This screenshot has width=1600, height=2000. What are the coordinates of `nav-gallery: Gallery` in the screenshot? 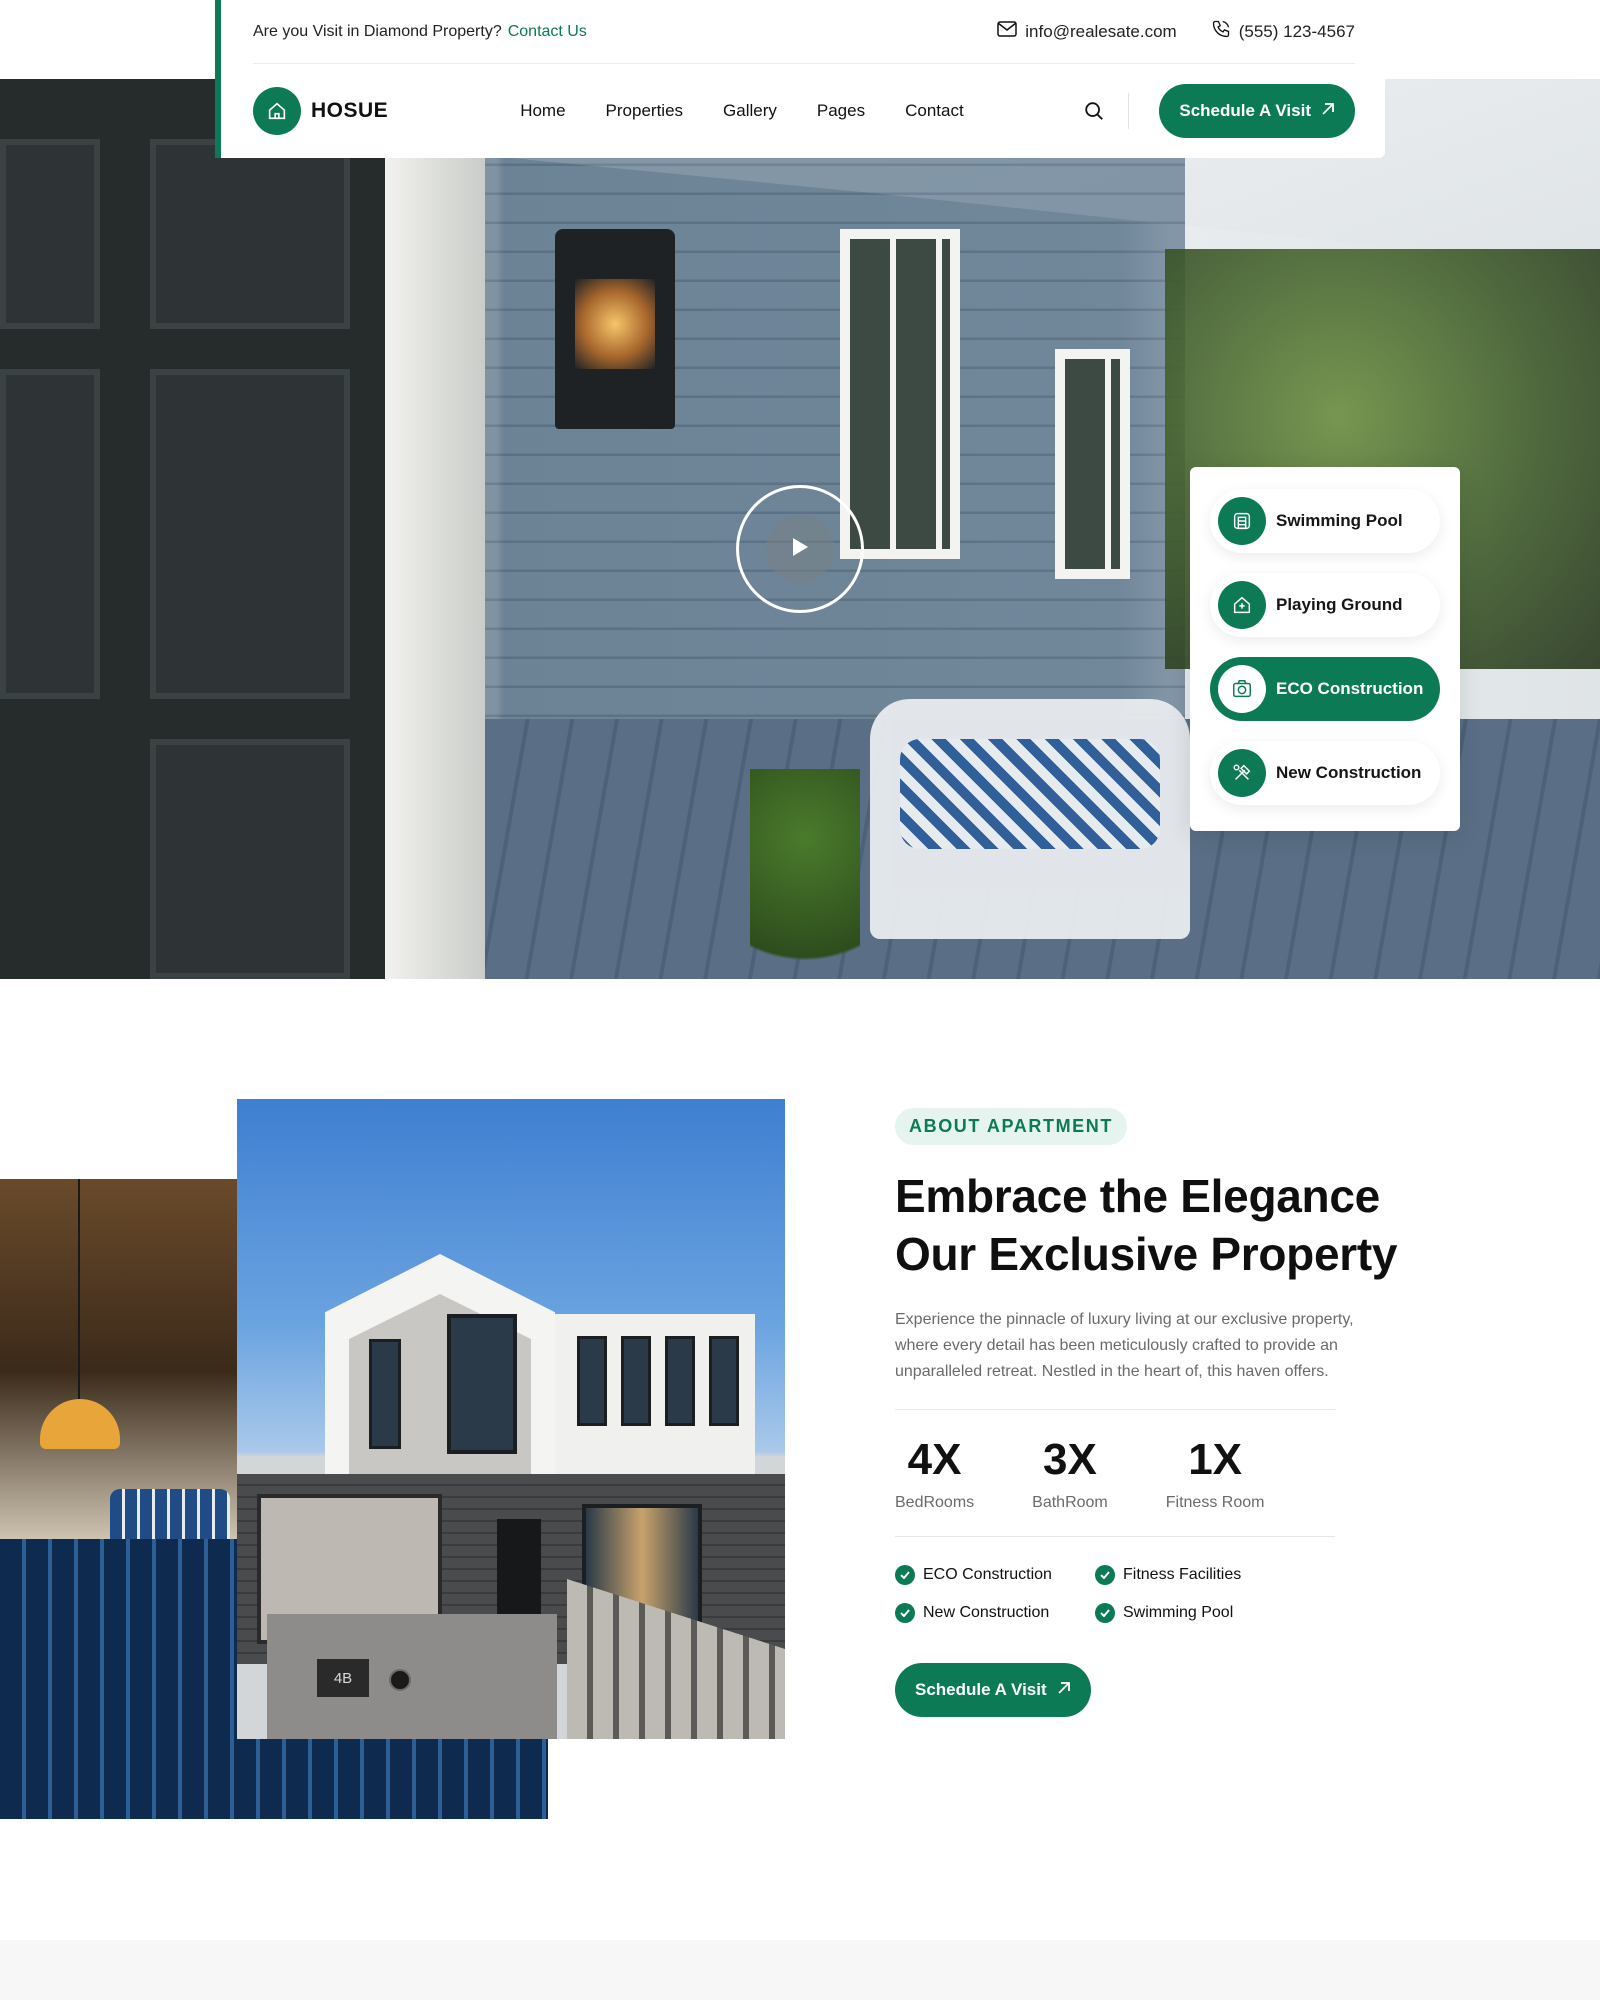 It's located at (750, 111).